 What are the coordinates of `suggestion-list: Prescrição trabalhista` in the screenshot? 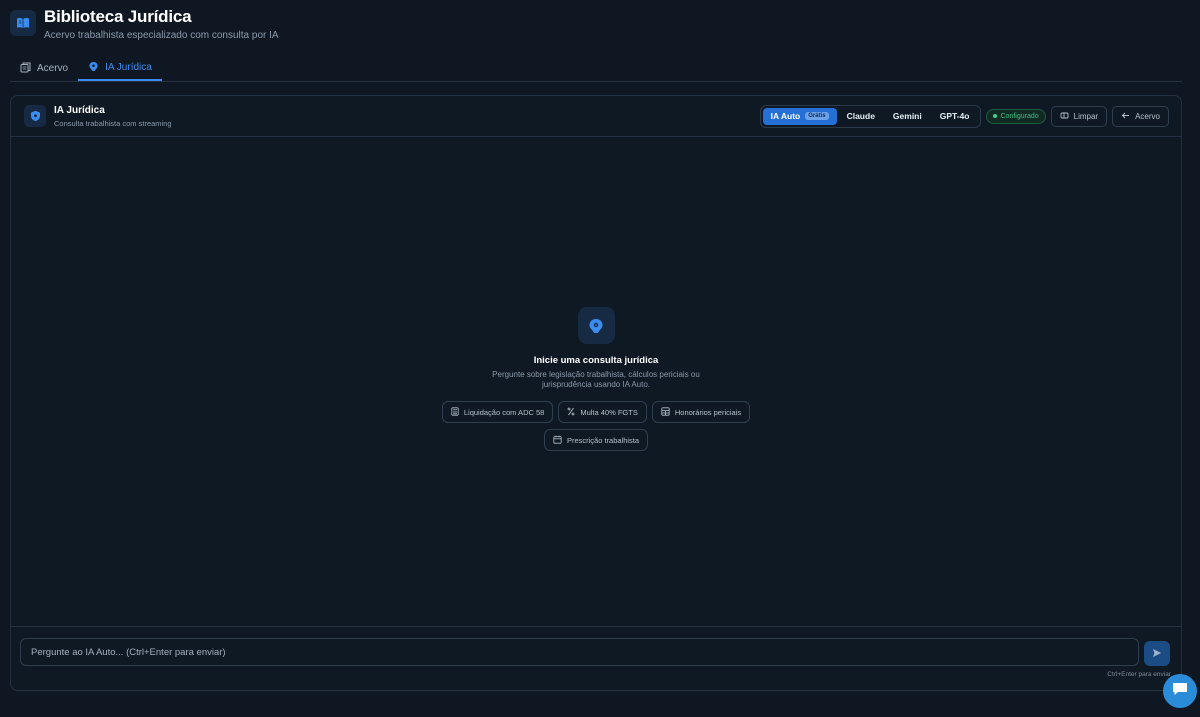 It's located at (596, 440).